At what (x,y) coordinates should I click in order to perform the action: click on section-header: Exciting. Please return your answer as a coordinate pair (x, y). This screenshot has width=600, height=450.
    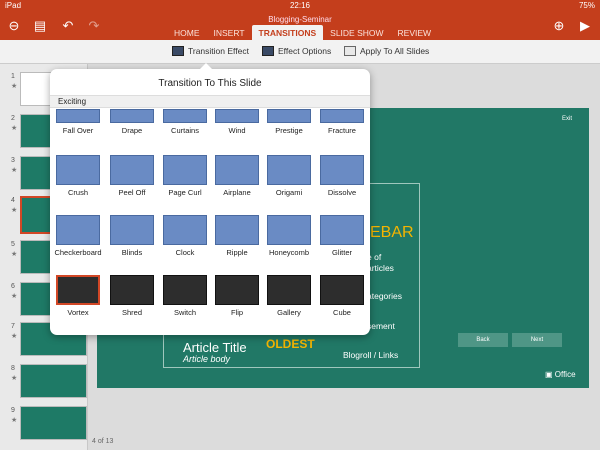
    Looking at the image, I should click on (210, 101).